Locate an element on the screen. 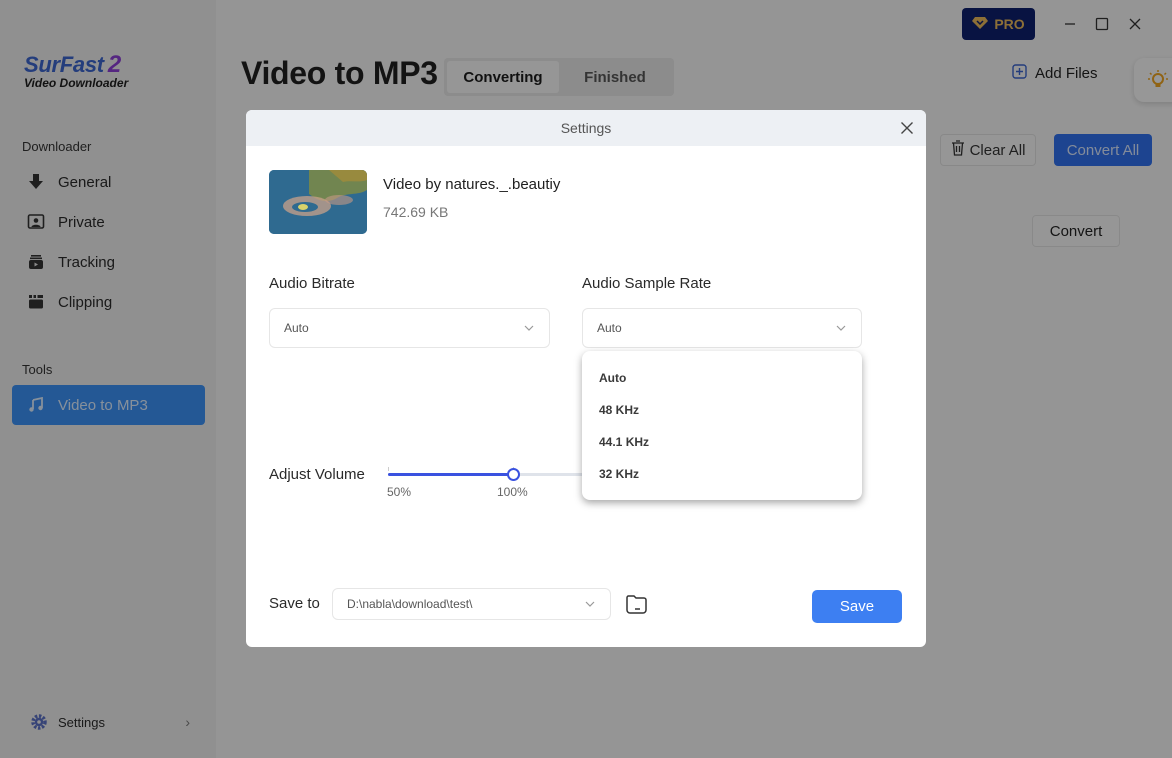  file-size: 742.69 KB is located at coordinates (416, 212).